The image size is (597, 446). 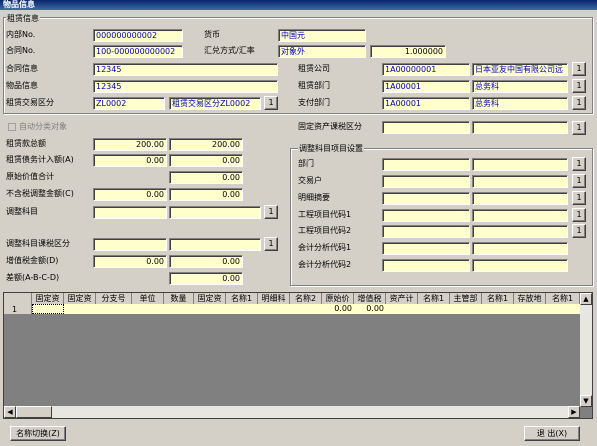 I want to click on adj-subject-lookup-button: 1, so click(x=271, y=212).